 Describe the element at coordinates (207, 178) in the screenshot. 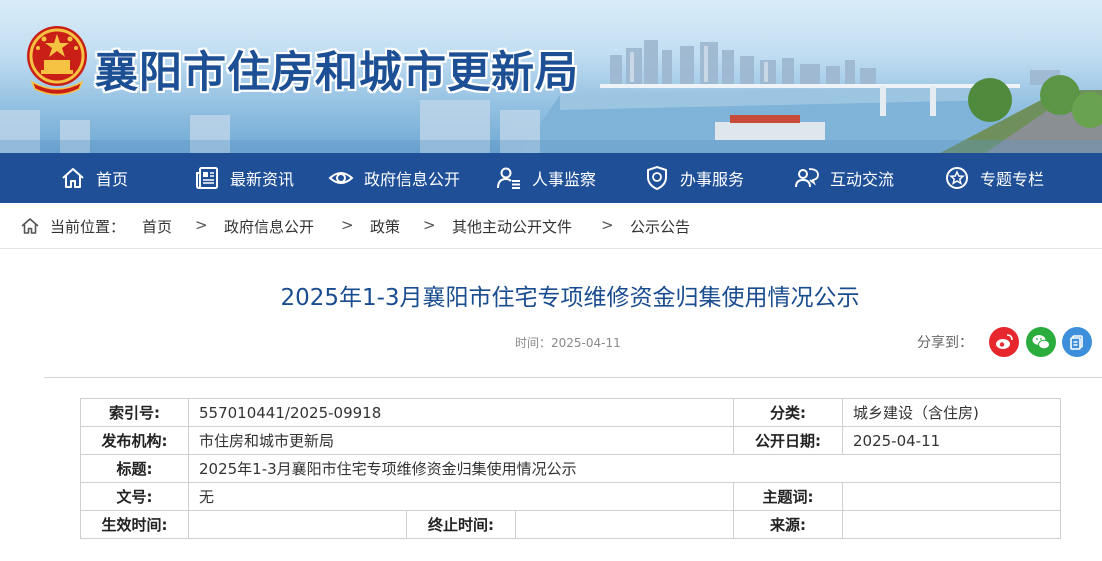

I see `newspaper-icon` at that location.